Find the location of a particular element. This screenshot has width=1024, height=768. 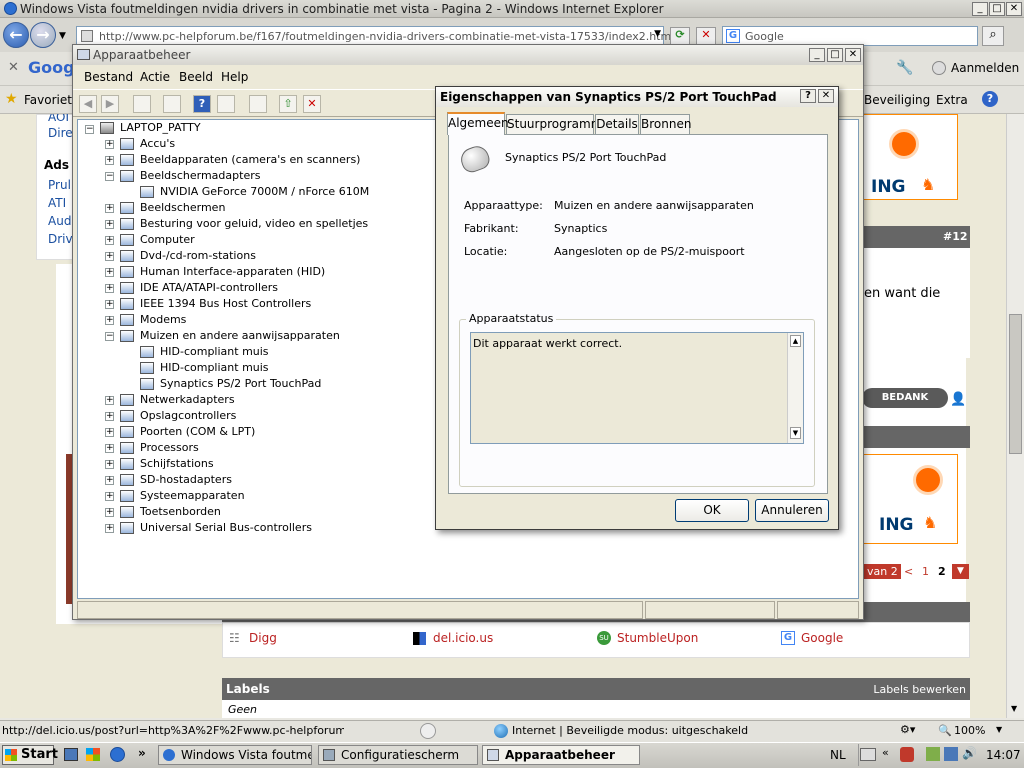

tree-category: Accu's is located at coordinates (157, 144).